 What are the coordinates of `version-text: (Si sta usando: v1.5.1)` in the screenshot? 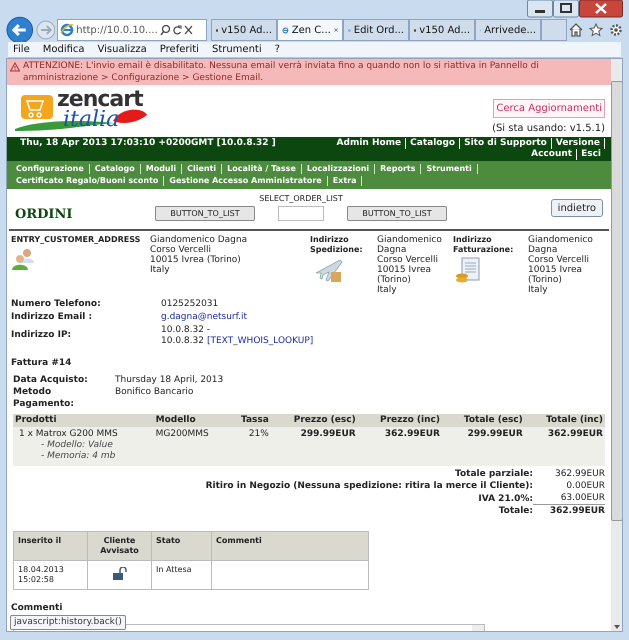 It's located at (548, 129).